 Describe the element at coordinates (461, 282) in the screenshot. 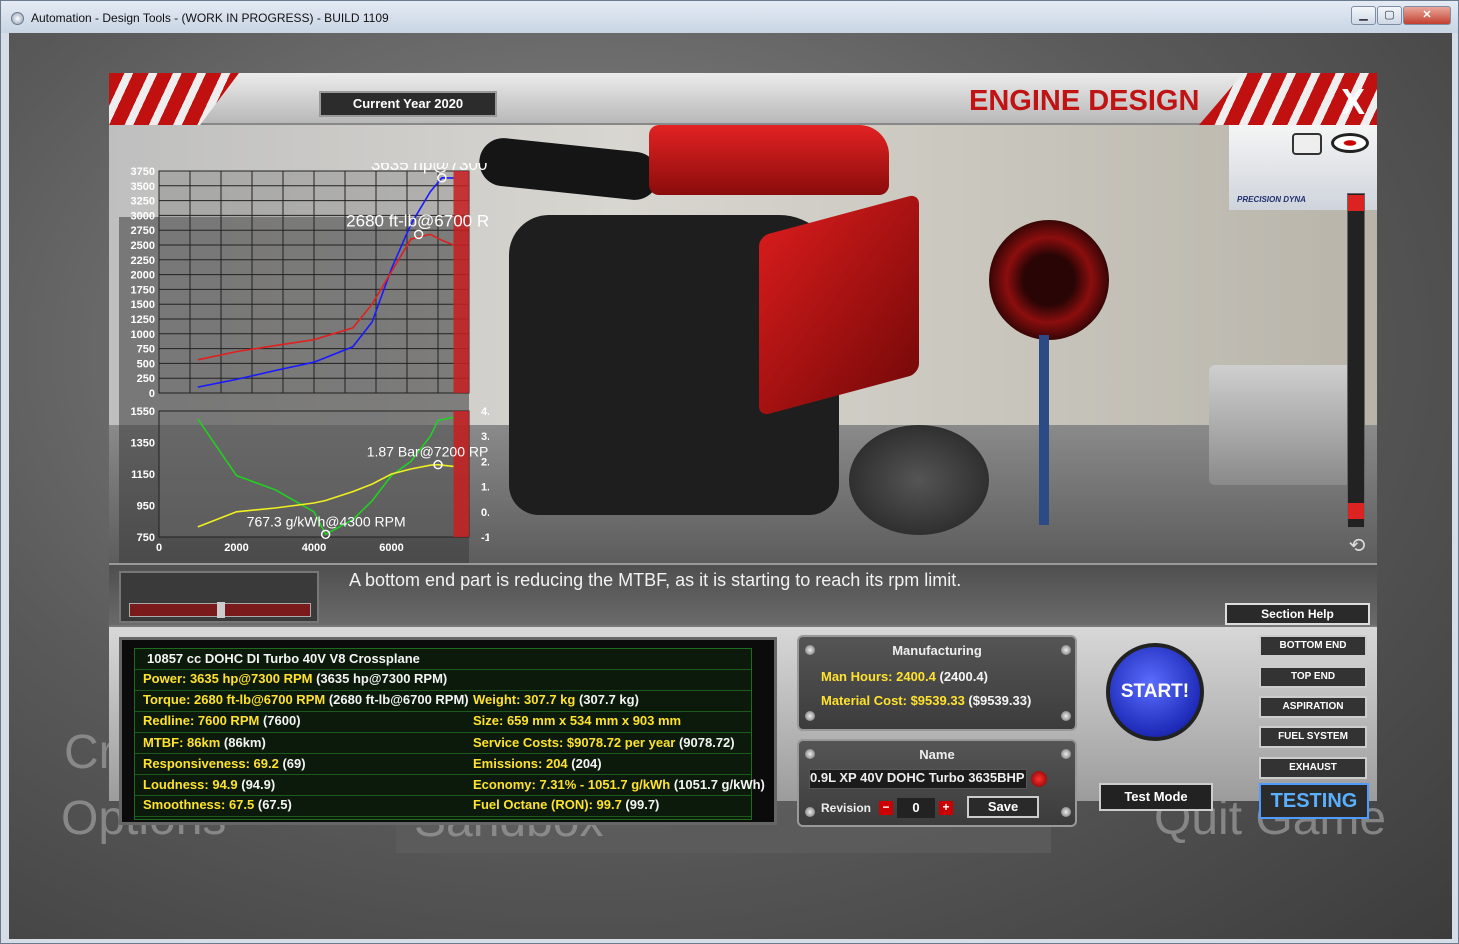

I see `chart1-redline-zone` at that location.